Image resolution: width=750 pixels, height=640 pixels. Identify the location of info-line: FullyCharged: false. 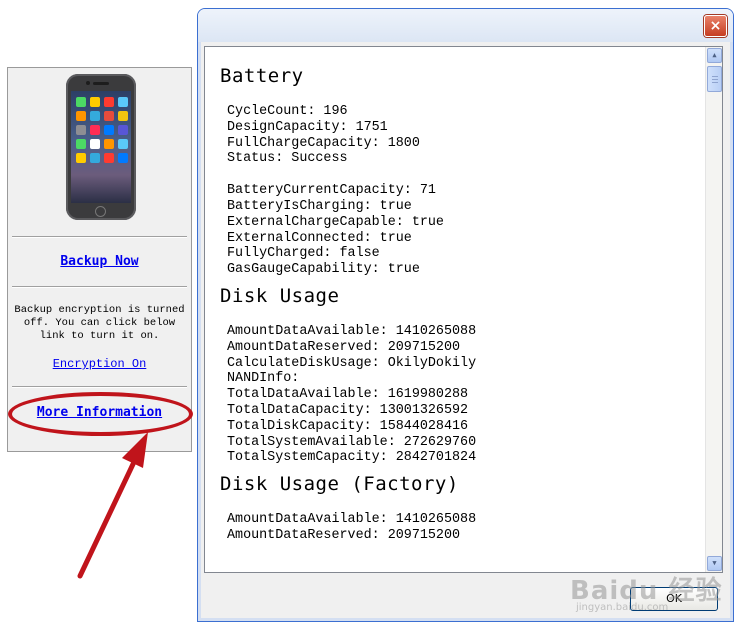
(303, 254).